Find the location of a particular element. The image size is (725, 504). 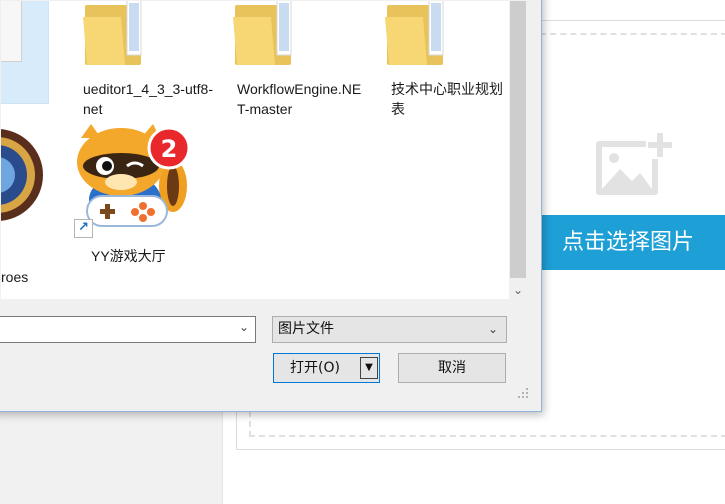

scroll-thumb is located at coordinates (518, 139).